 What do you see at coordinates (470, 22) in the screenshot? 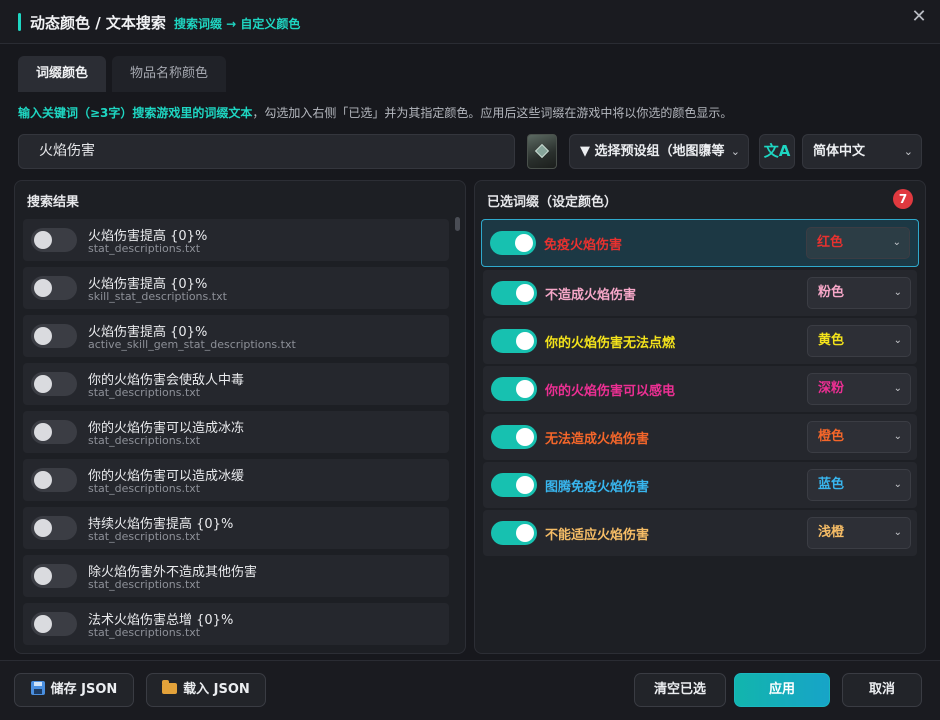
I see `title-bar: 动态颜色 / 文本搜索 搜索词缀 → 自定义颜色 ✕` at bounding box center [470, 22].